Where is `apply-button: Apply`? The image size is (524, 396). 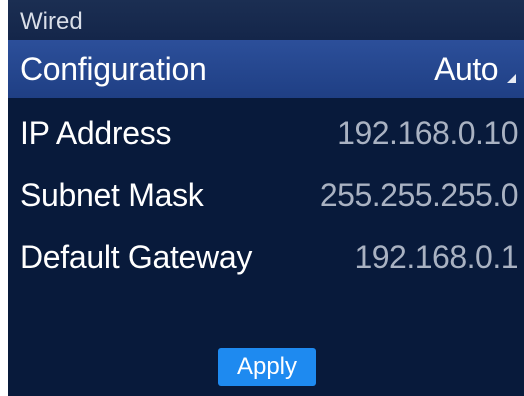 apply-button: Apply is located at coordinates (267, 367).